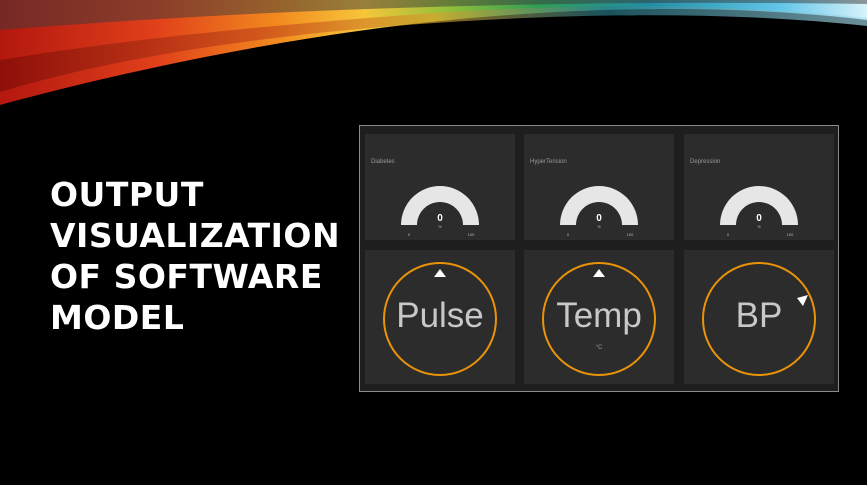 Image resolution: width=867 pixels, height=485 pixels. I want to click on dial-card-temp: Temp °C, so click(599, 317).